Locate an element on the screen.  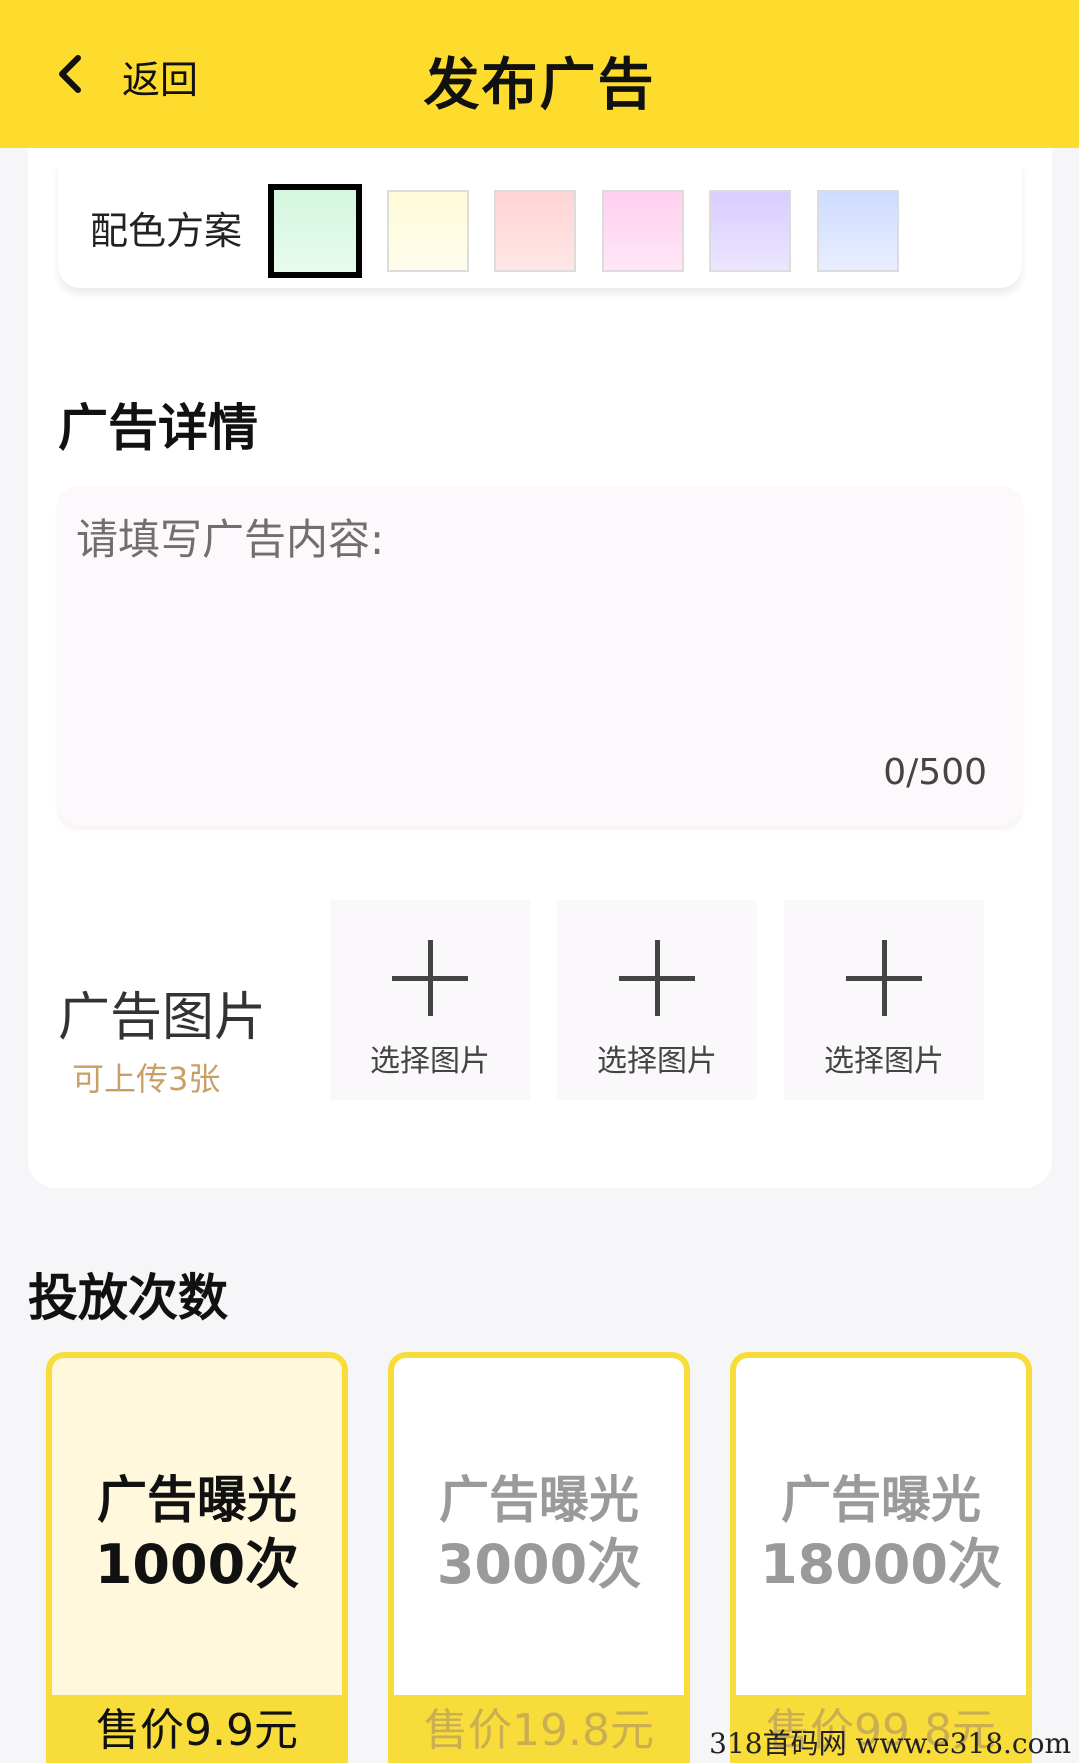
watermark: 318首码网 www.e318.com is located at coordinates (890, 1743).